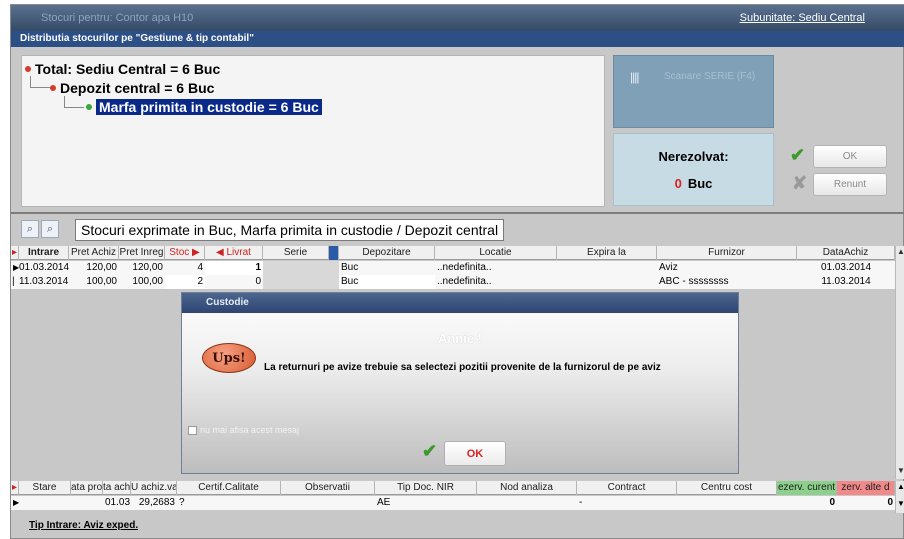 The width and height of the screenshot is (904, 539). I want to click on tree-bullet-icon, so click(53, 88).